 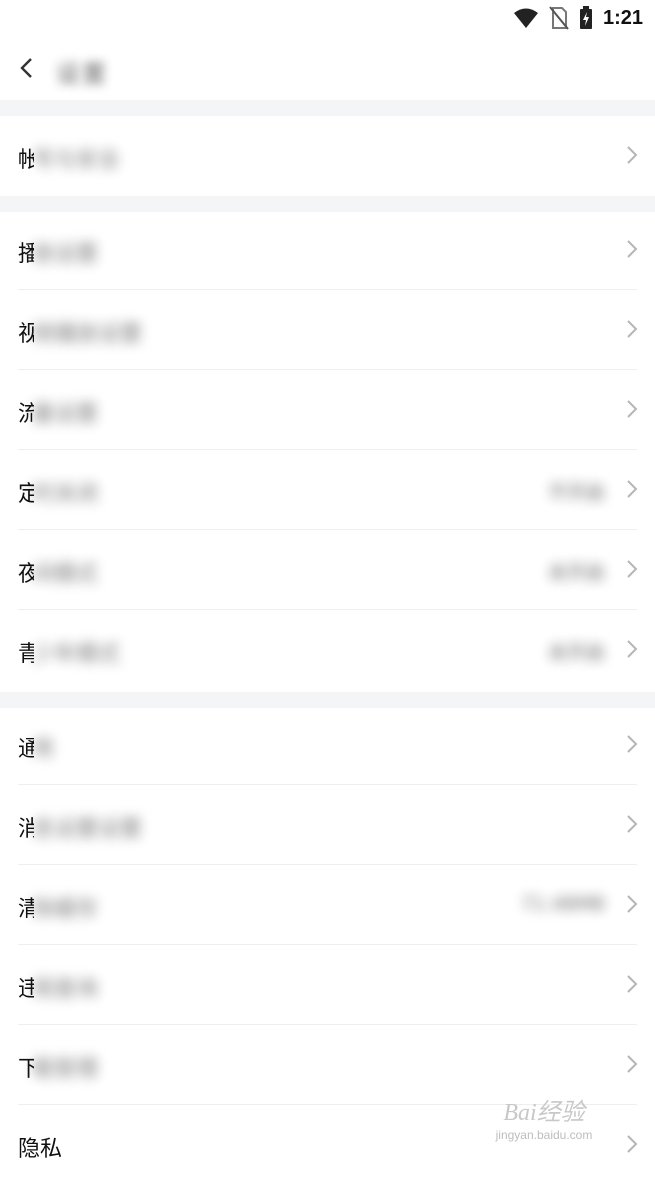 What do you see at coordinates (327, 1065) in the screenshot?
I see `settings-row-downloads: 下 载管理` at bounding box center [327, 1065].